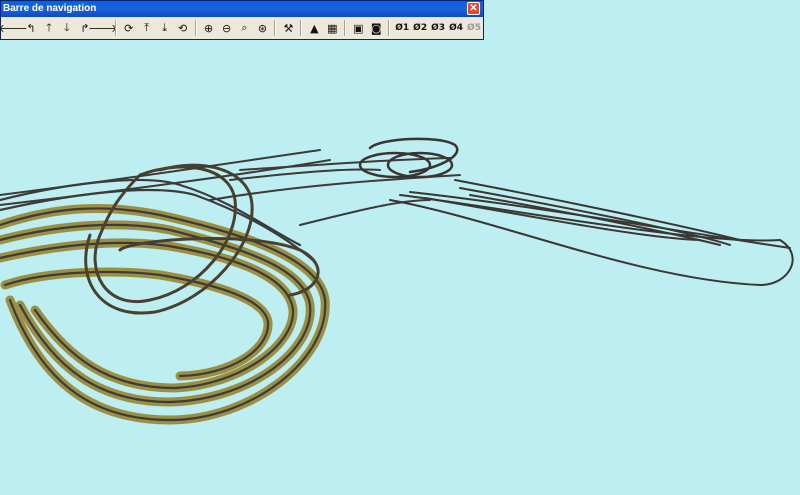  I want to click on orbit-icon: ⟳, so click(129, 28).